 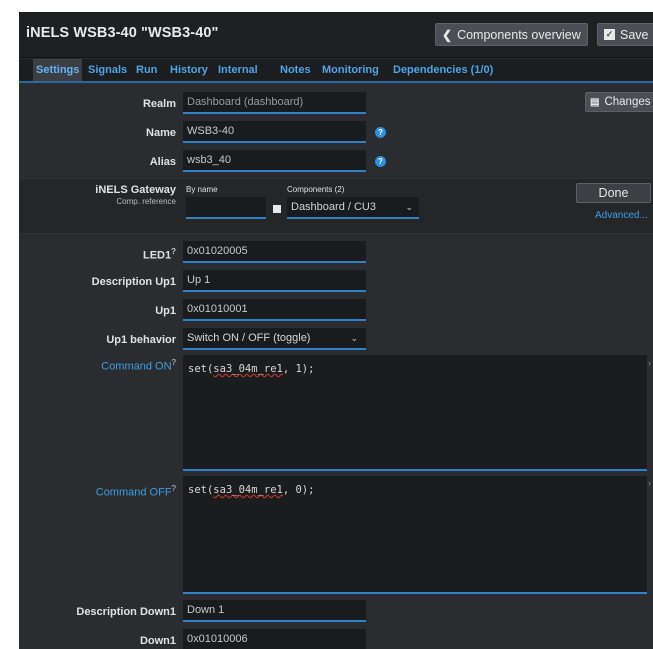 What do you see at coordinates (295, 70) in the screenshot?
I see `tab-notes: Notes` at bounding box center [295, 70].